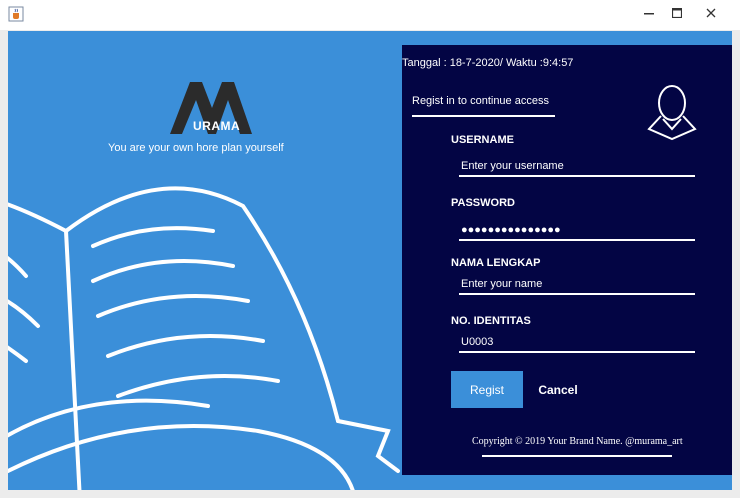  What do you see at coordinates (483, 203) in the screenshot?
I see `password-label: PASSWORD` at bounding box center [483, 203].